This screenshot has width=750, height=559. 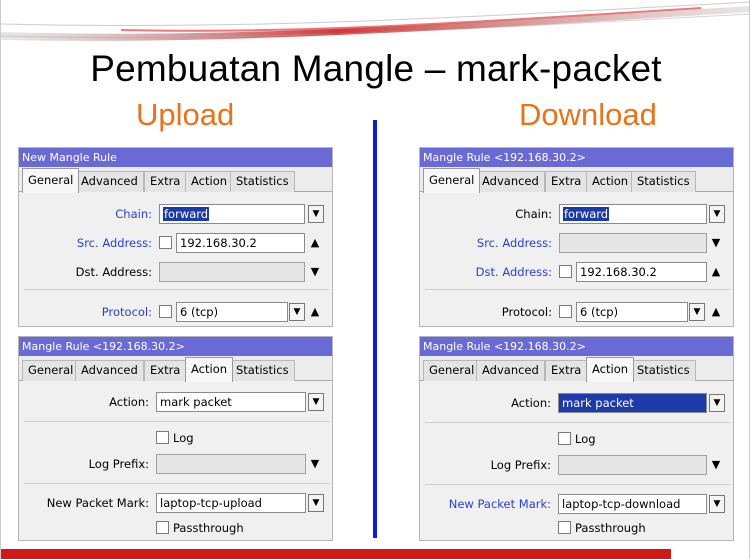 I want to click on column-divider, so click(x=375, y=329).